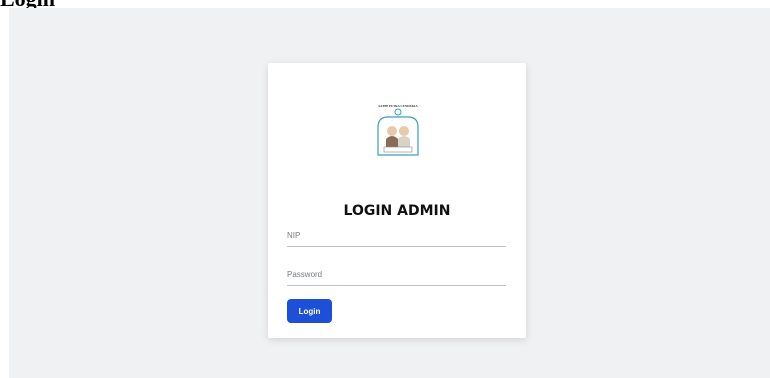 The width and height of the screenshot is (770, 378). What do you see at coordinates (397, 211) in the screenshot?
I see `login-title: LOGIN ADMIN` at bounding box center [397, 211].